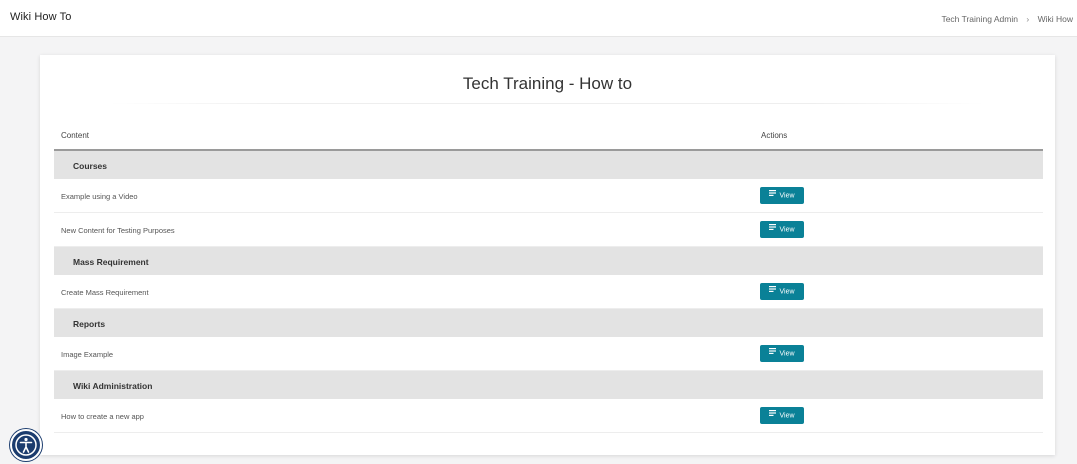 This screenshot has height=464, width=1077. I want to click on breadcrumb-item-current: Wiki How, so click(1055, 19).